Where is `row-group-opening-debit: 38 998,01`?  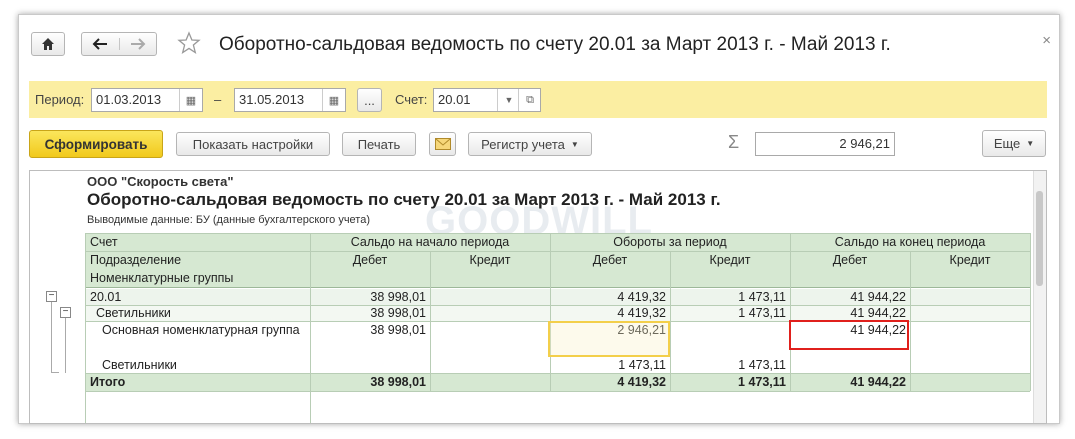
row-group-opening-debit: 38 998,01 is located at coordinates (398, 330).